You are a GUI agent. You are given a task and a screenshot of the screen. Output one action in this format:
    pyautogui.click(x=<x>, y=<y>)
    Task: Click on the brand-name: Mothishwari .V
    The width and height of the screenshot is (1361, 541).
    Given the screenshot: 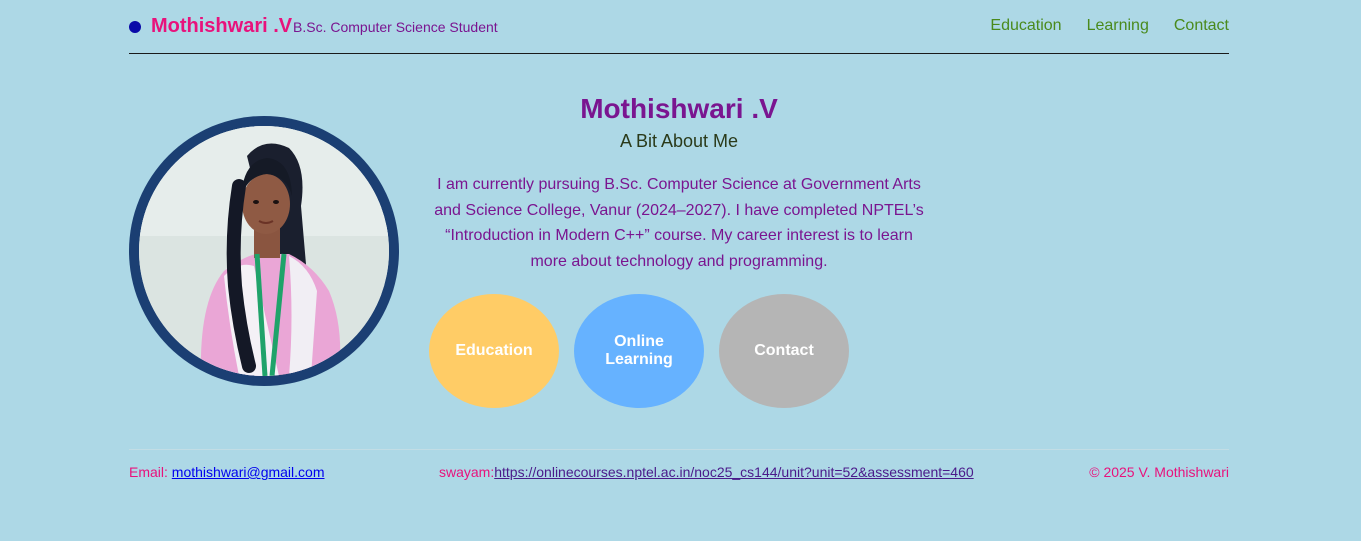 What is the action you would take?
    pyautogui.click(x=221, y=26)
    